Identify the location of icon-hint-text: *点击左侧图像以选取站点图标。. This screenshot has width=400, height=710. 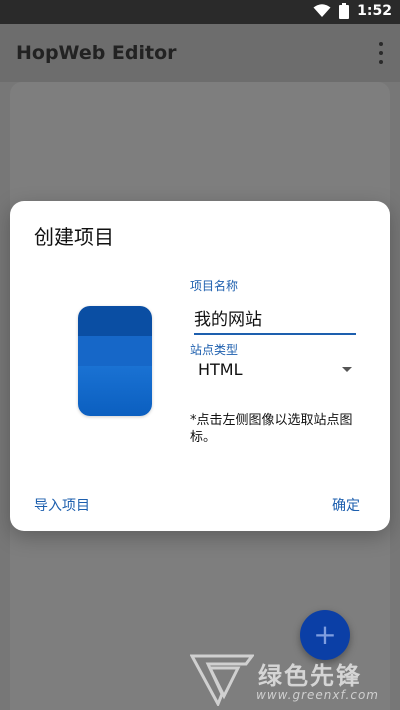
(271, 429).